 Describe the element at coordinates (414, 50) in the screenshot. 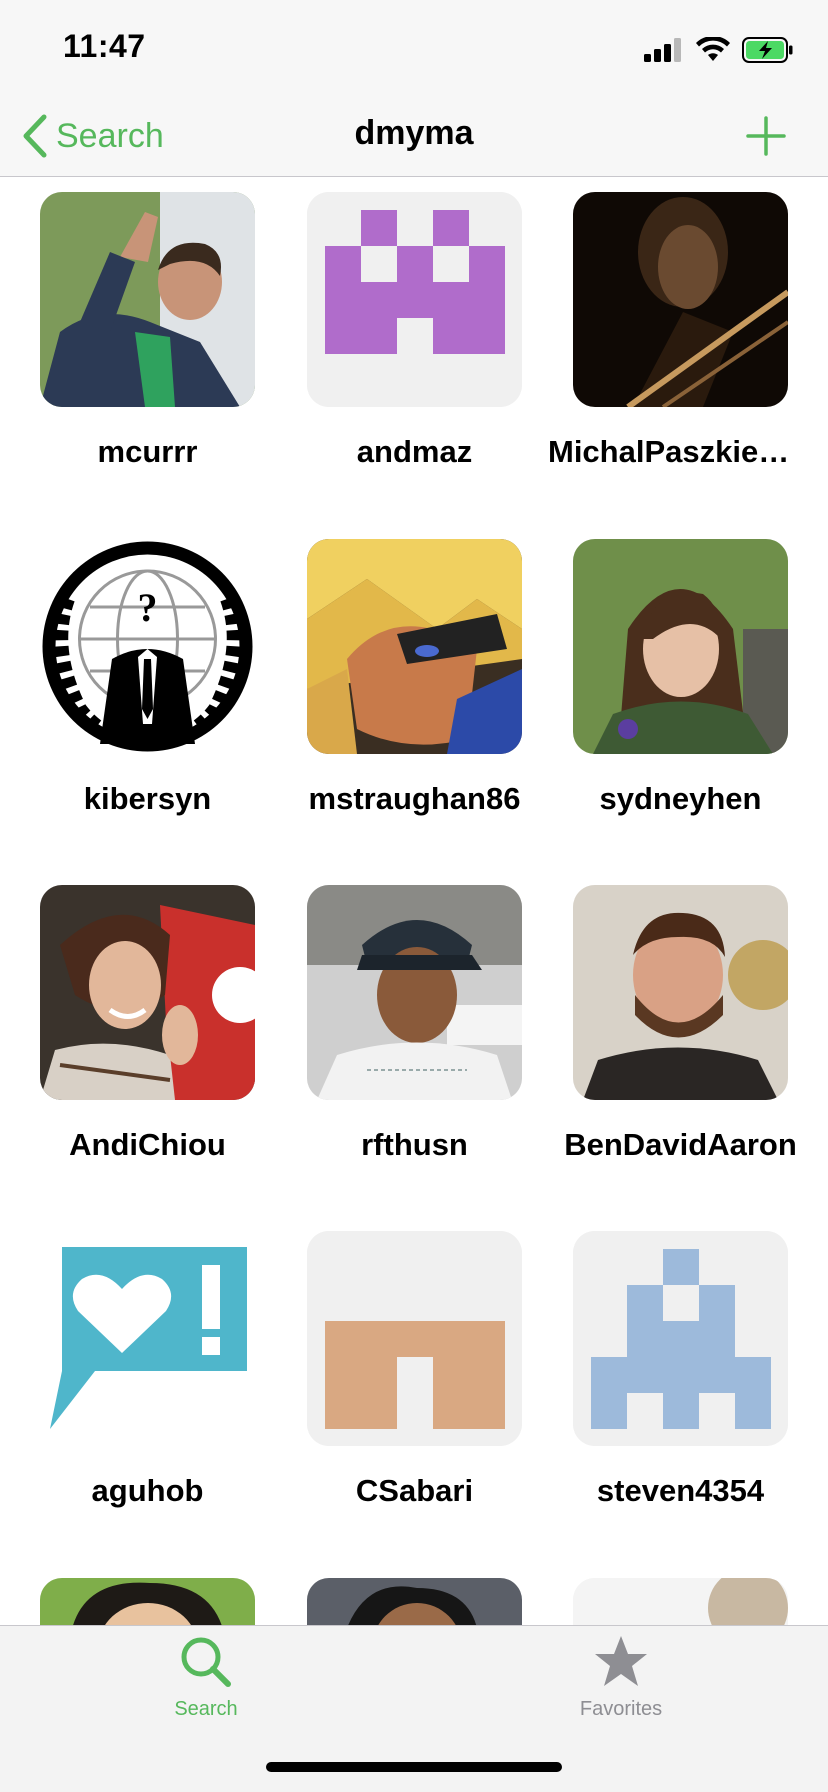

I see `status-bar: 11:47` at that location.